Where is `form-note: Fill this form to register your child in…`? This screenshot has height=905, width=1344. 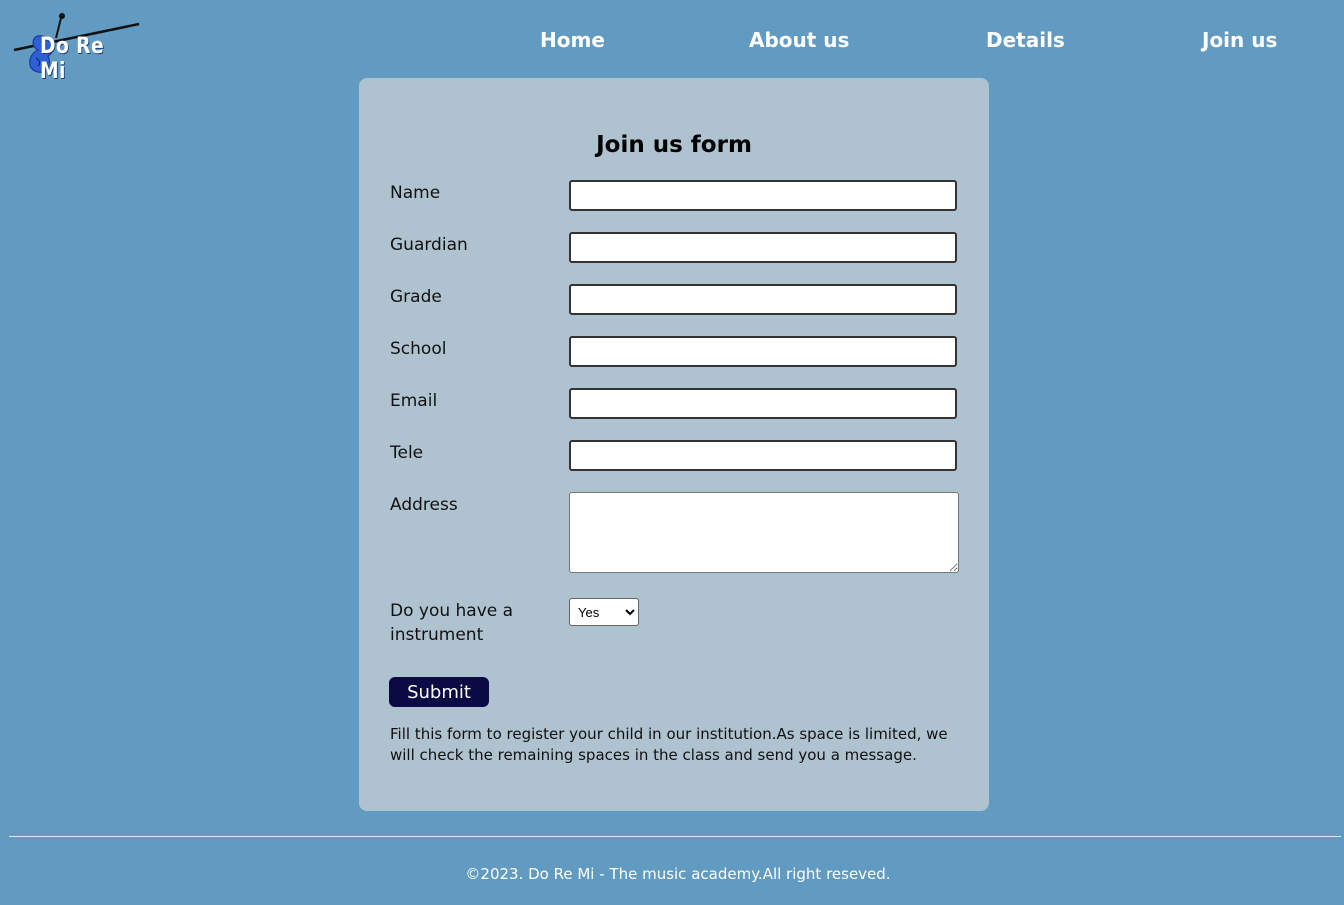
form-note: Fill this form to register your child in… is located at coordinates (669, 744).